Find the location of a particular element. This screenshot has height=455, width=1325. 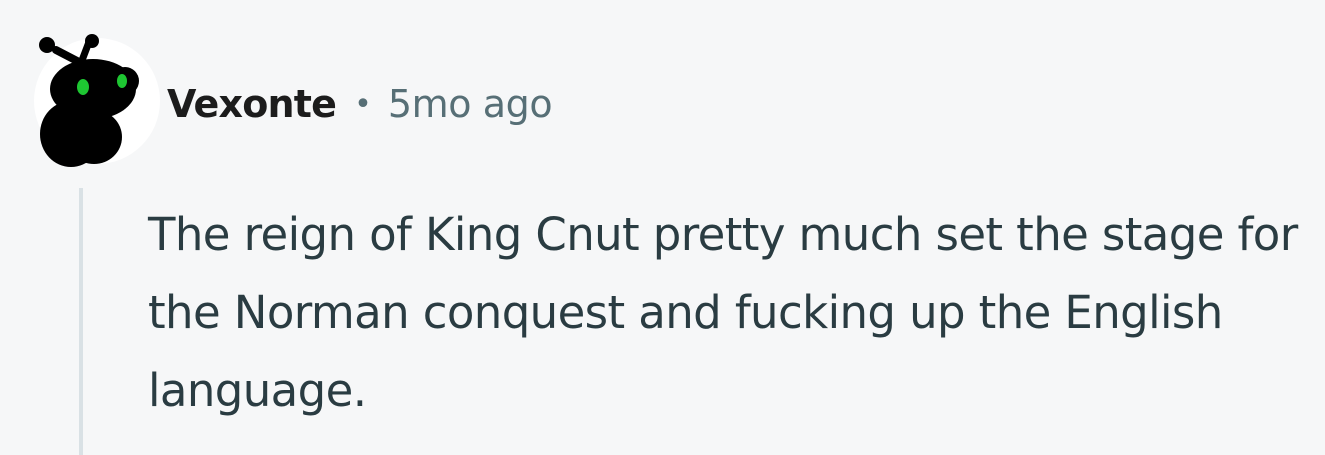

username-link: Vexonte is located at coordinates (252, 104).